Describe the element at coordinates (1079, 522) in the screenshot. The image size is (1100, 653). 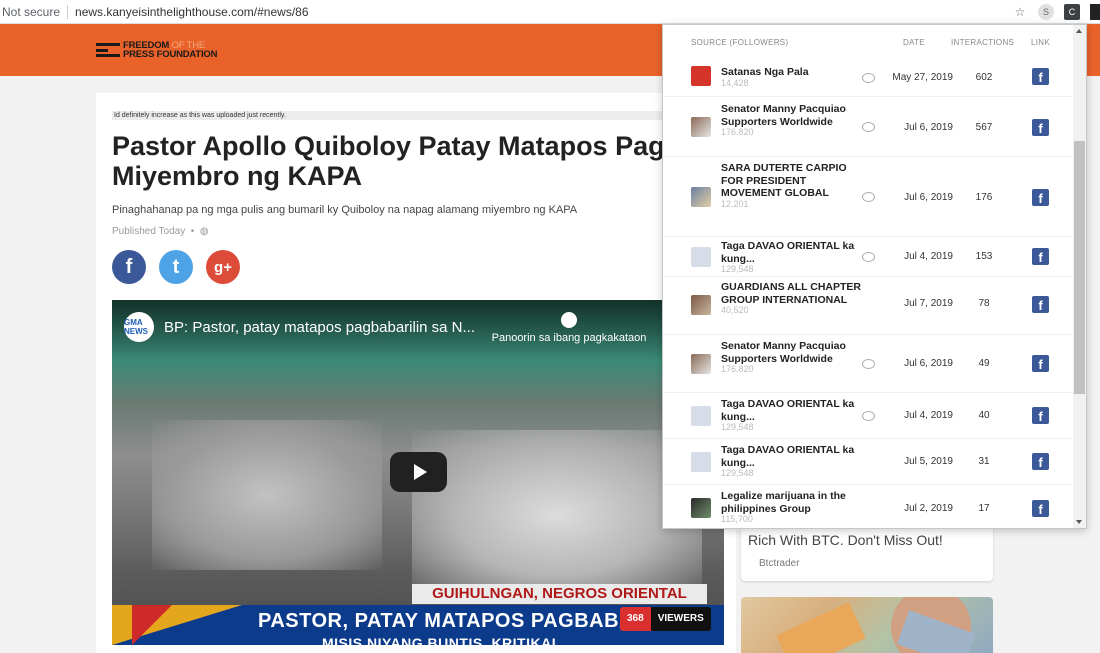
I see `scroll-down-icon` at that location.